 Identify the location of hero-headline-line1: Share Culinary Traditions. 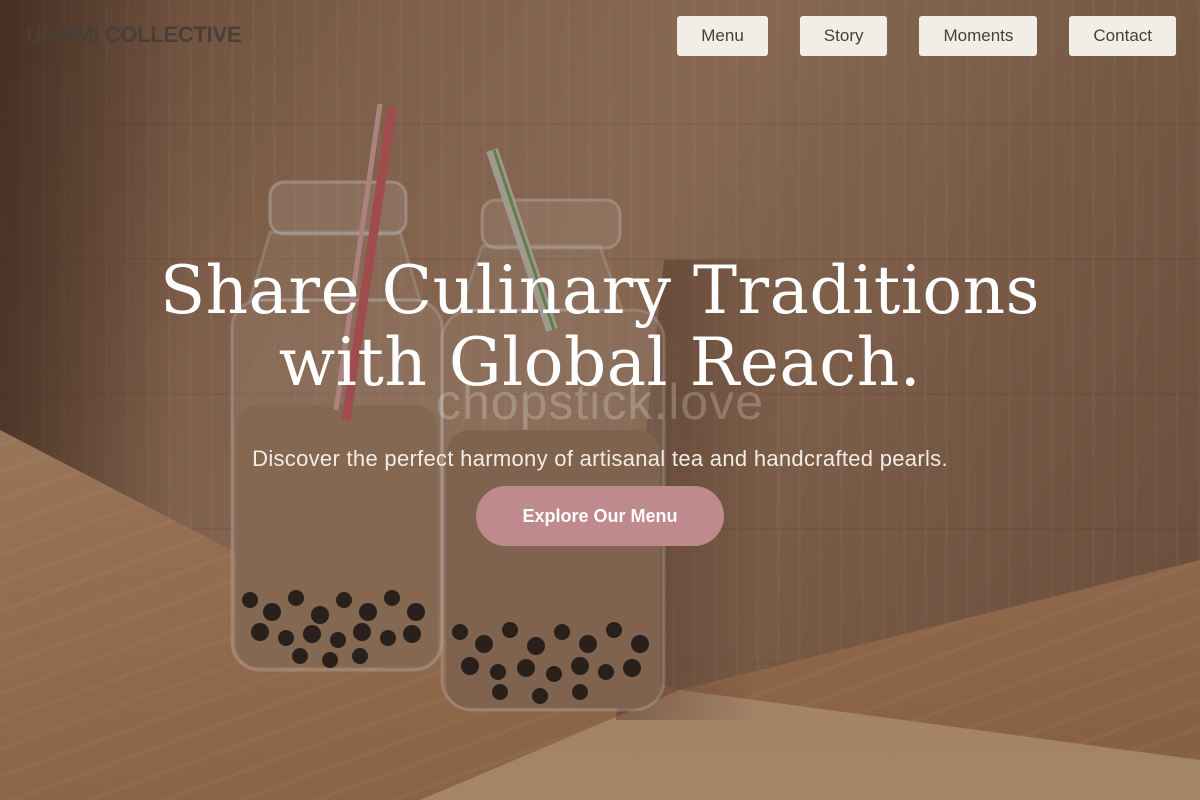
(600, 290).